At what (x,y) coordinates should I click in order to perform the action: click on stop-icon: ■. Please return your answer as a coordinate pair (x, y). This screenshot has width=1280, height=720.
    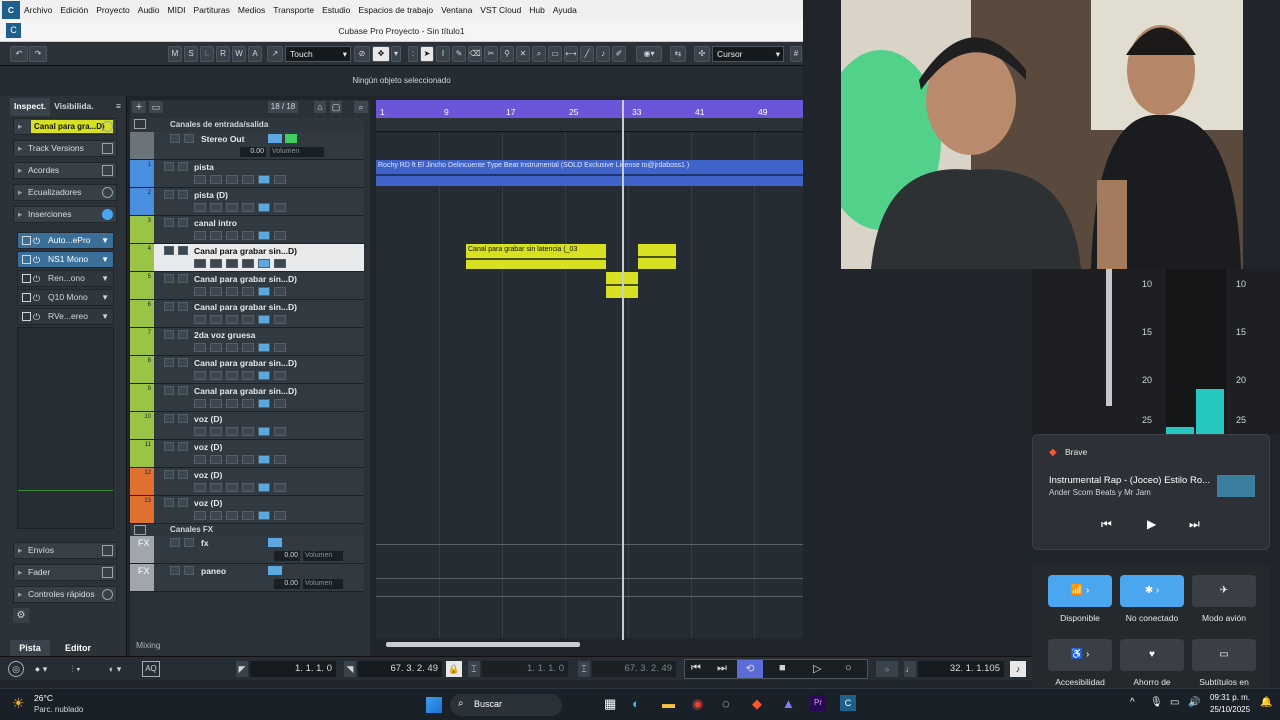
    Looking at the image, I should click on (782, 668).